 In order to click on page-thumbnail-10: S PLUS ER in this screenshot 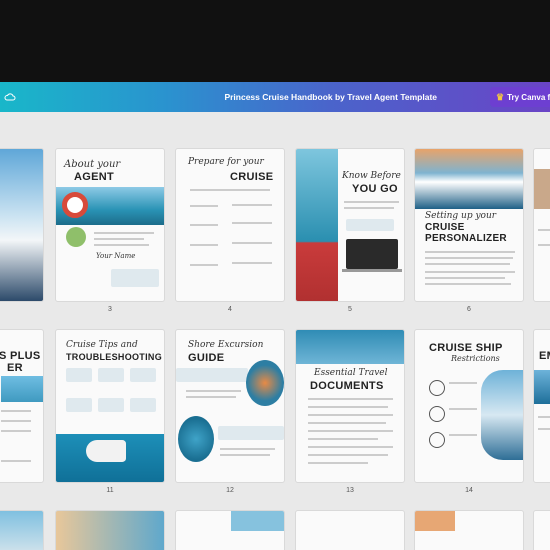, I will do `click(22, 406)`.